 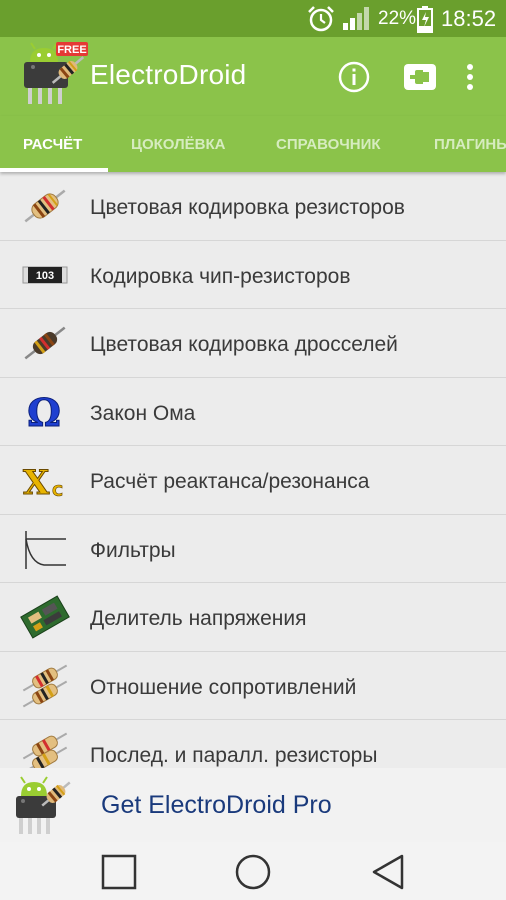 I want to click on chip-resistor-icon: 103, so click(x=45, y=274).